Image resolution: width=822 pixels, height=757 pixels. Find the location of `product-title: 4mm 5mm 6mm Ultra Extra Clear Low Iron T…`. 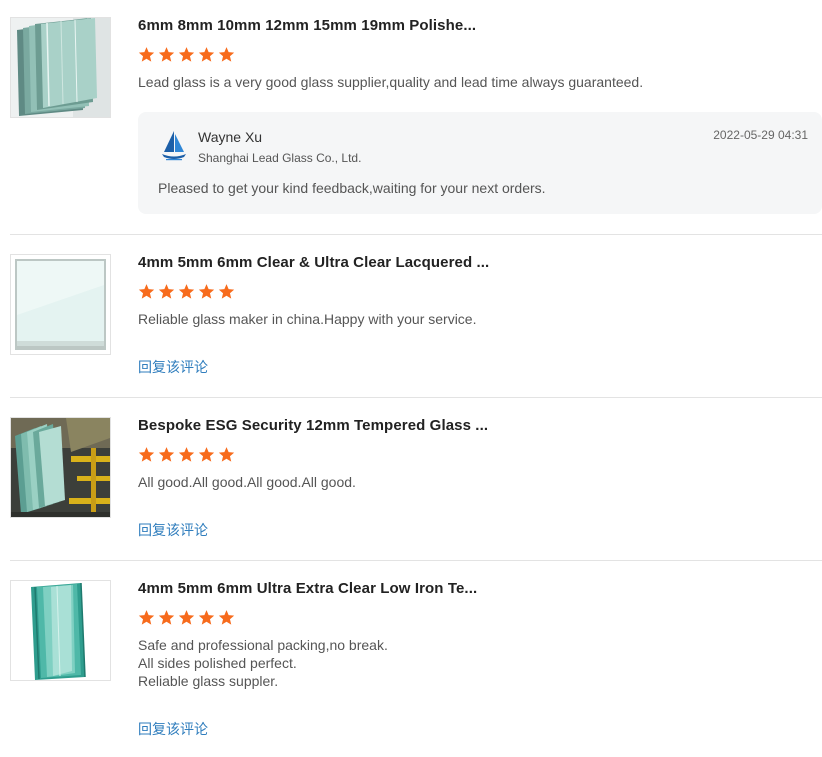

product-title: 4mm 5mm 6mm Ultra Extra Clear Low Iron T… is located at coordinates (307, 588).